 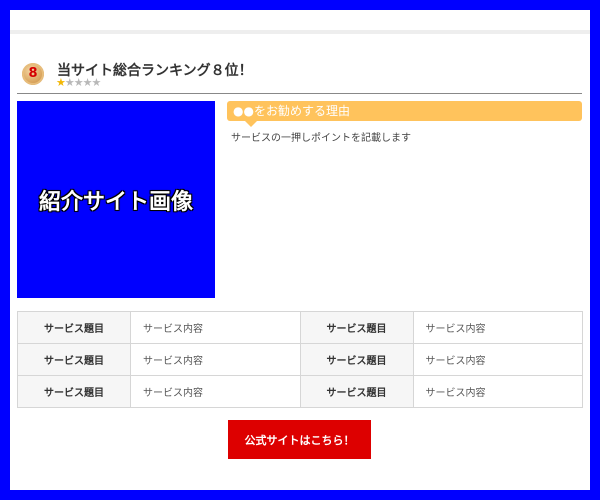 What do you see at coordinates (321, 138) in the screenshot?
I see `reason-description: サービスの一押しポイントを記載します` at bounding box center [321, 138].